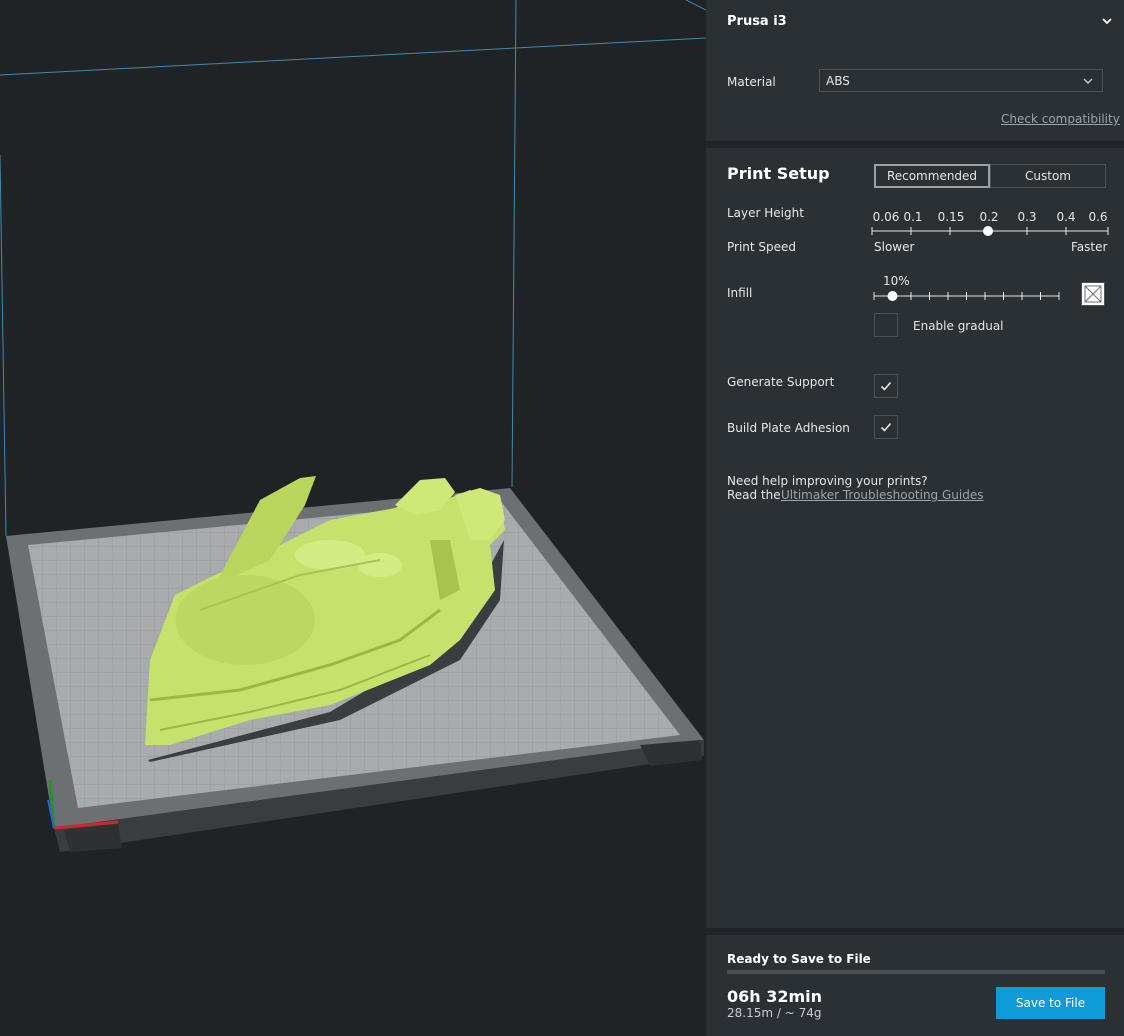 Image resolution: width=1124 pixels, height=1036 pixels. I want to click on layer-height-handle, so click(988, 231).